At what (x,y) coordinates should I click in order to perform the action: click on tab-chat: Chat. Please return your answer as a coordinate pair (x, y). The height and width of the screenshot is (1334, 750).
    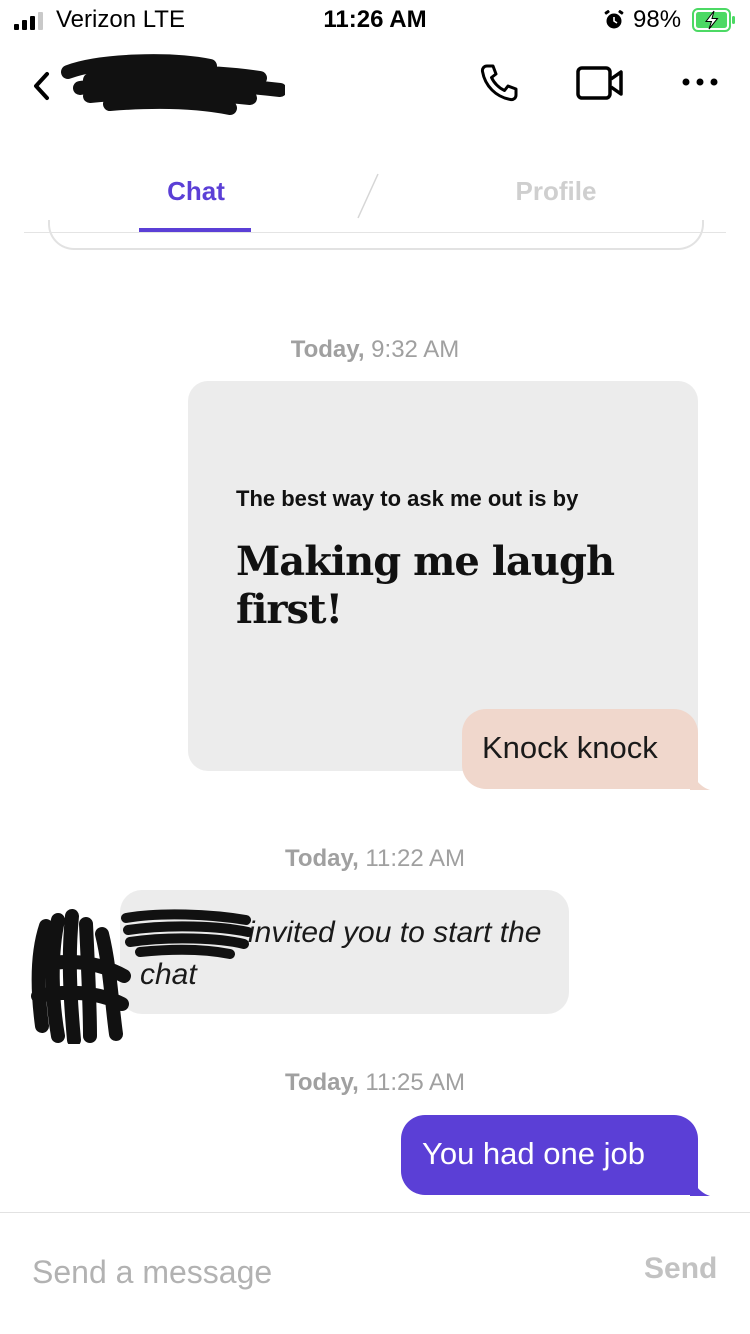
    Looking at the image, I should click on (196, 191).